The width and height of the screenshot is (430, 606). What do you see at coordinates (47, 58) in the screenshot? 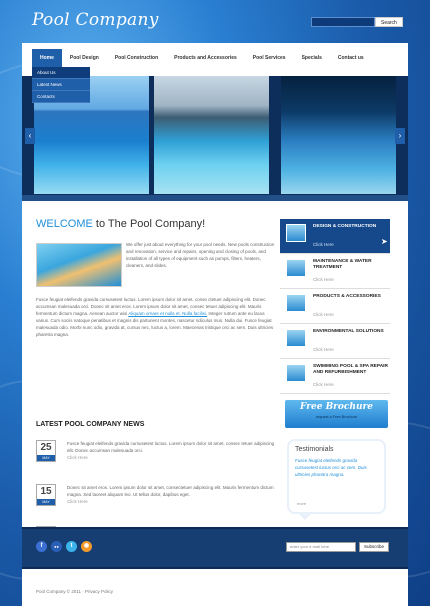
I see `nav-item-home: Home` at bounding box center [47, 58].